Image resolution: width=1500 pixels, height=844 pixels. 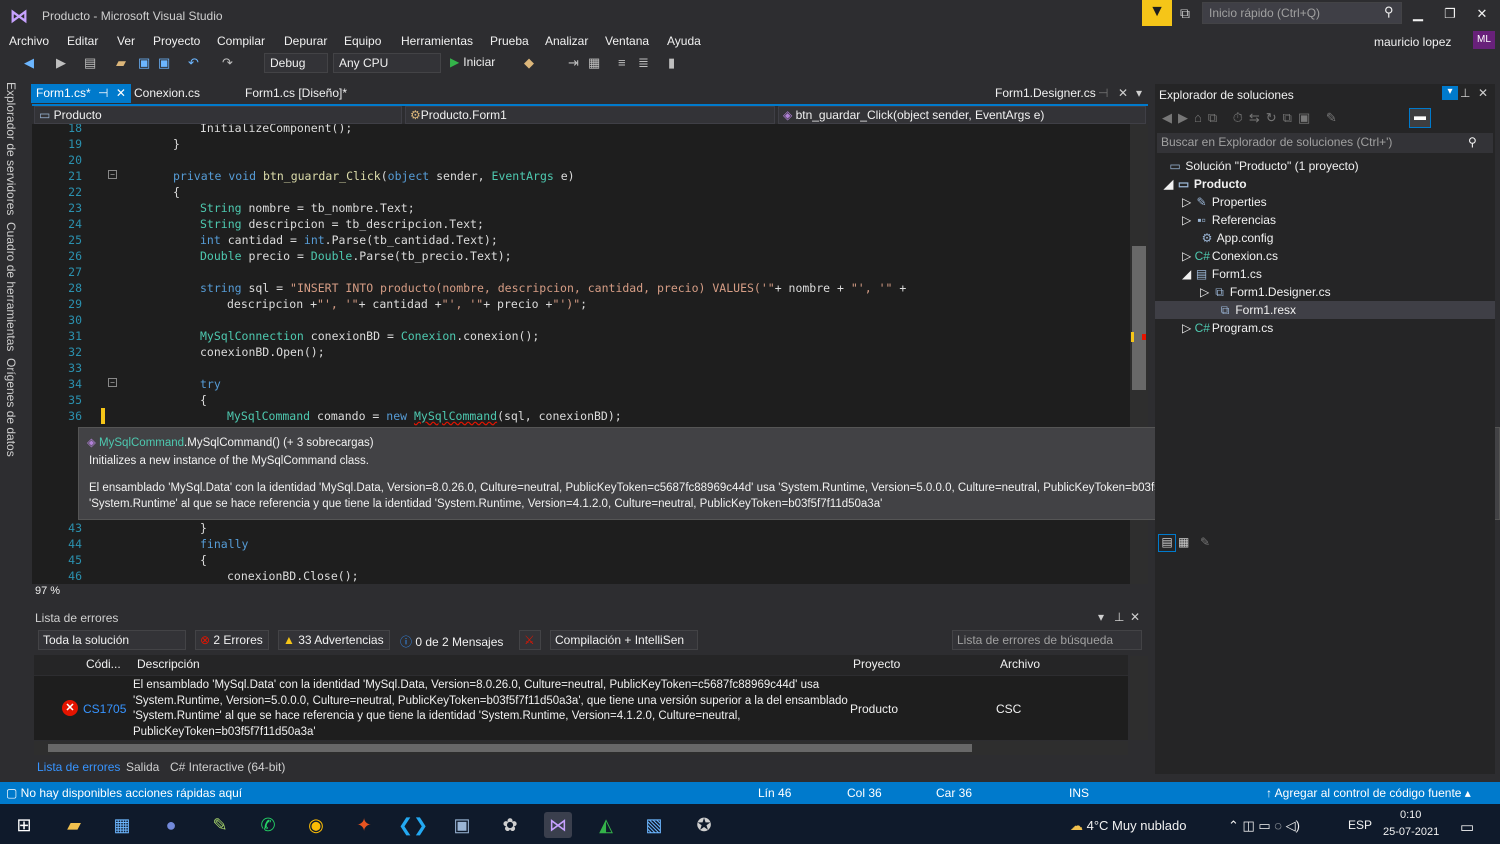 What do you see at coordinates (11, 407) in the screenshot?
I see `tab-data-sources: Orígenes de datos` at bounding box center [11, 407].